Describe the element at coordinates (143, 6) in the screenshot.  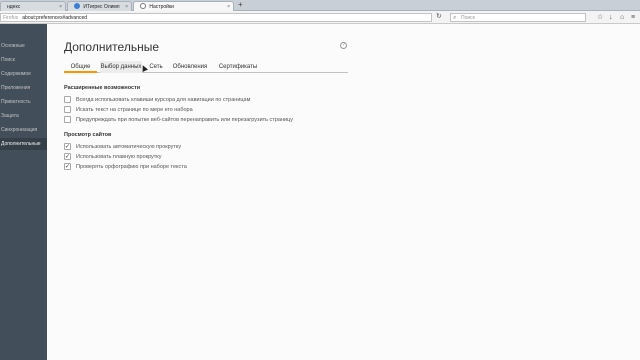
I see `gear-icon` at that location.